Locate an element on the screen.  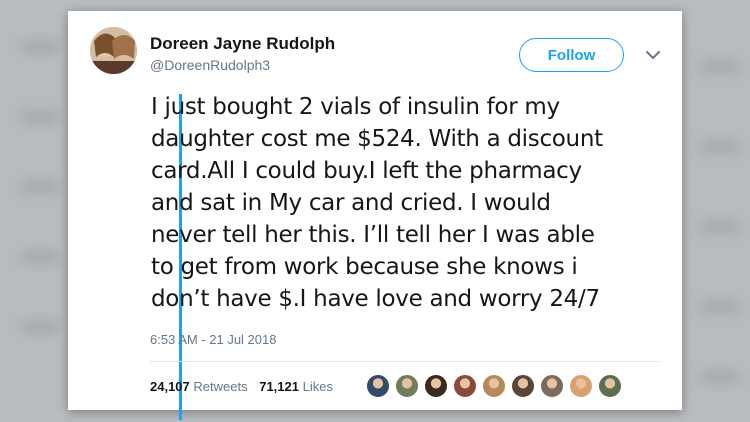
avatar is located at coordinates (113, 50).